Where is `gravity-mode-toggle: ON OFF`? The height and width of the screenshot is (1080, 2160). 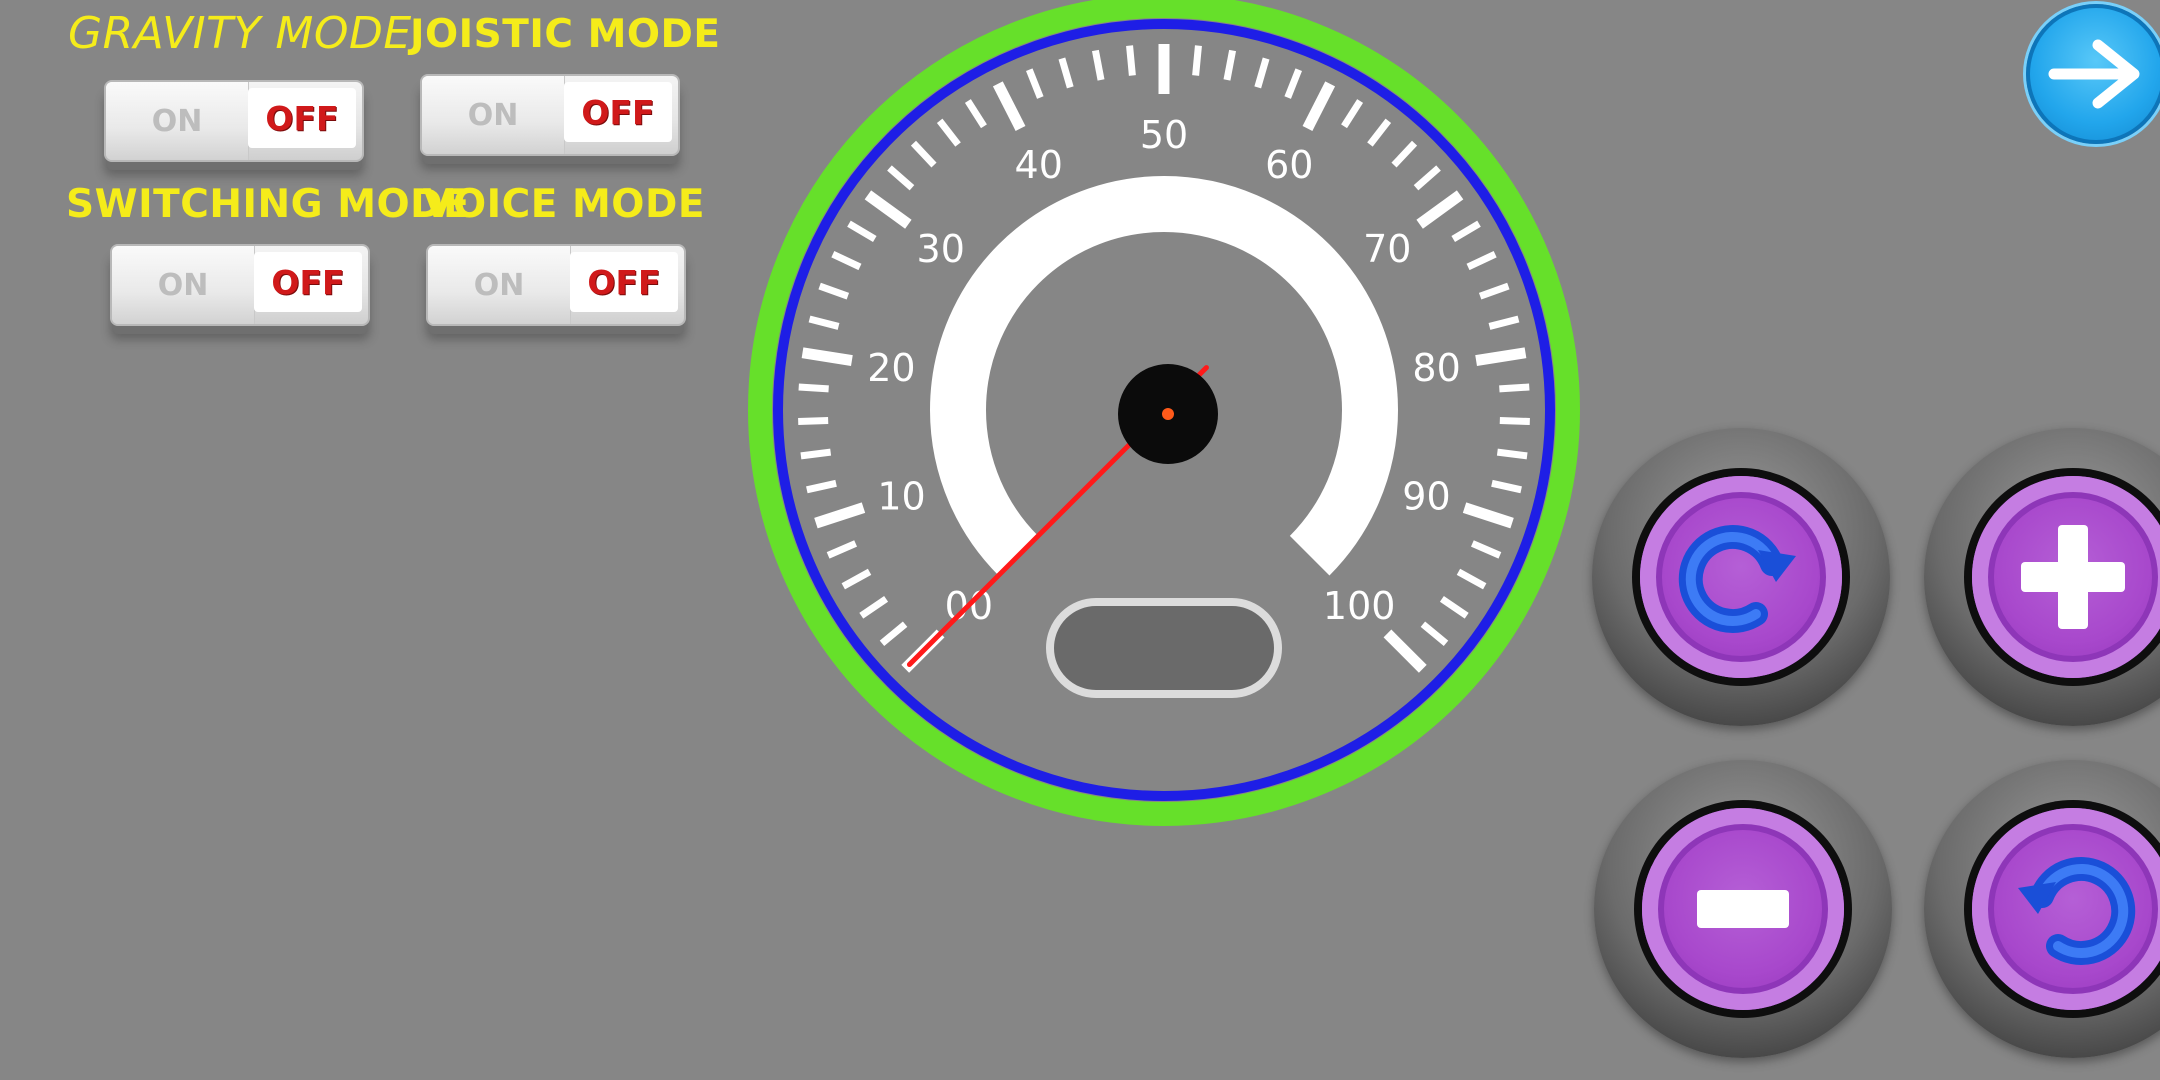
gravity-mode-toggle: ON OFF is located at coordinates (234, 121).